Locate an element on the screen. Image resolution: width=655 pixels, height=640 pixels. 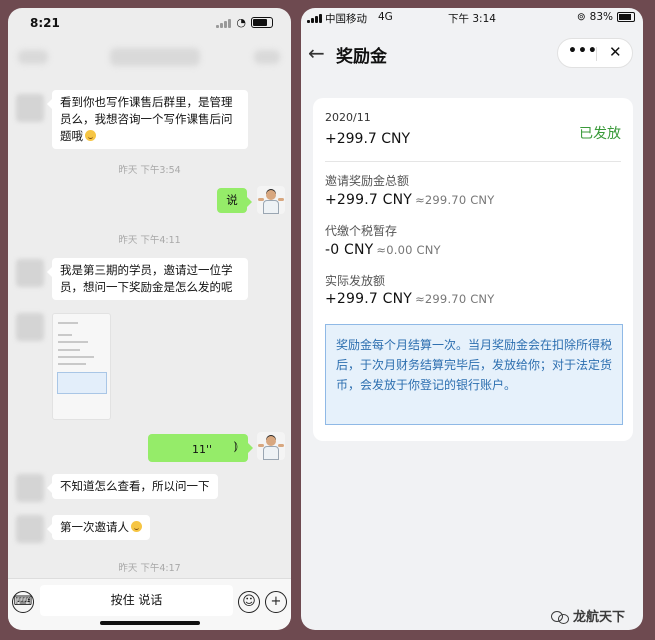
voice-wave-icon: ⦆ is located at coordinates (235, 446).